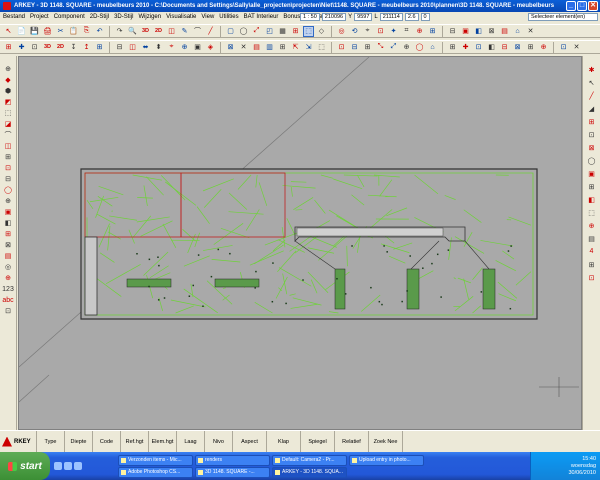  Describe the element at coordinates (341, 31) in the screenshot. I see `toolbar1-tool-icon: ◎` at that location.